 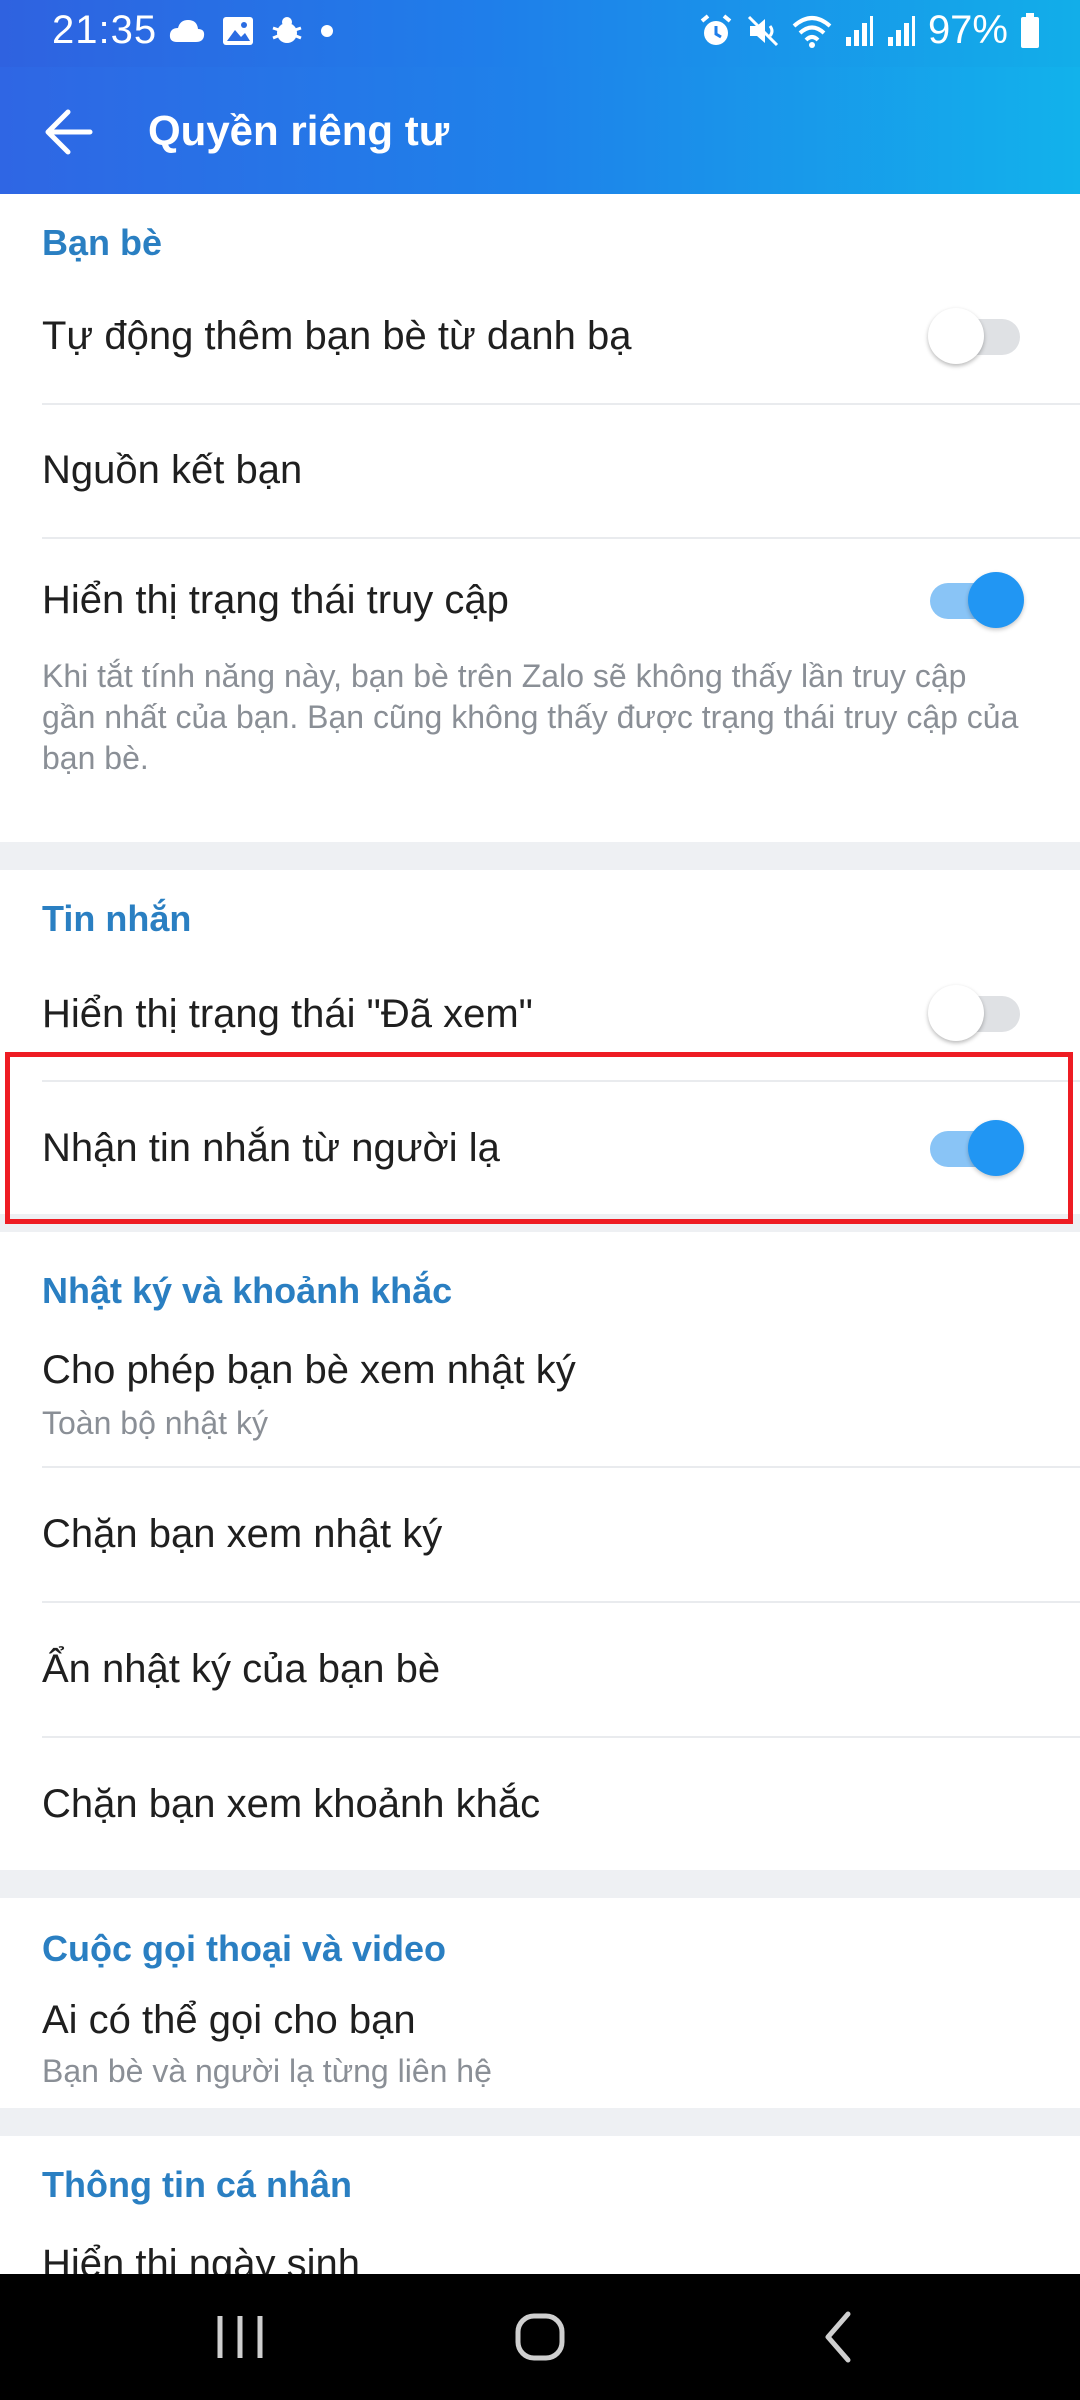 I want to click on home-icon, so click(x=540, y=2337).